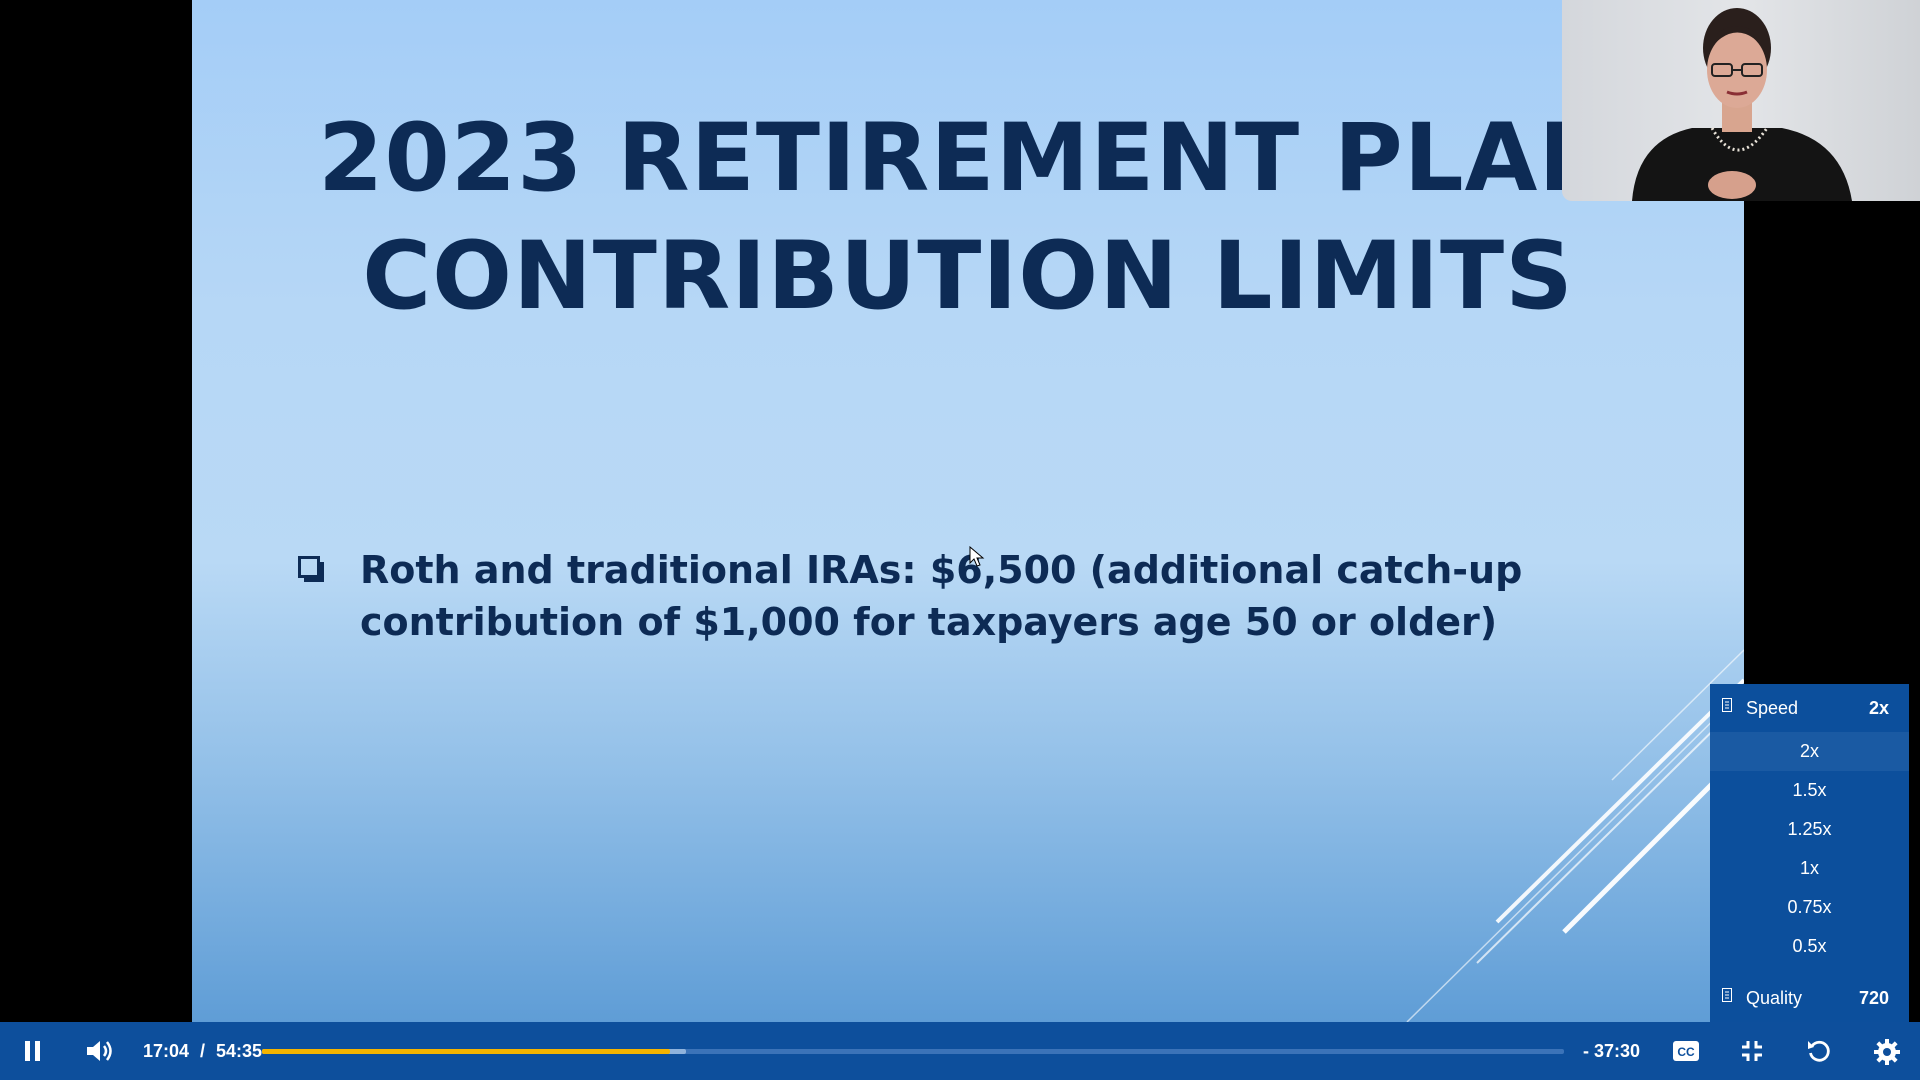 The height and width of the screenshot is (1080, 1920). Describe the element at coordinates (1752, 1051) in the screenshot. I see `exit-fullscreen-icon` at that location.